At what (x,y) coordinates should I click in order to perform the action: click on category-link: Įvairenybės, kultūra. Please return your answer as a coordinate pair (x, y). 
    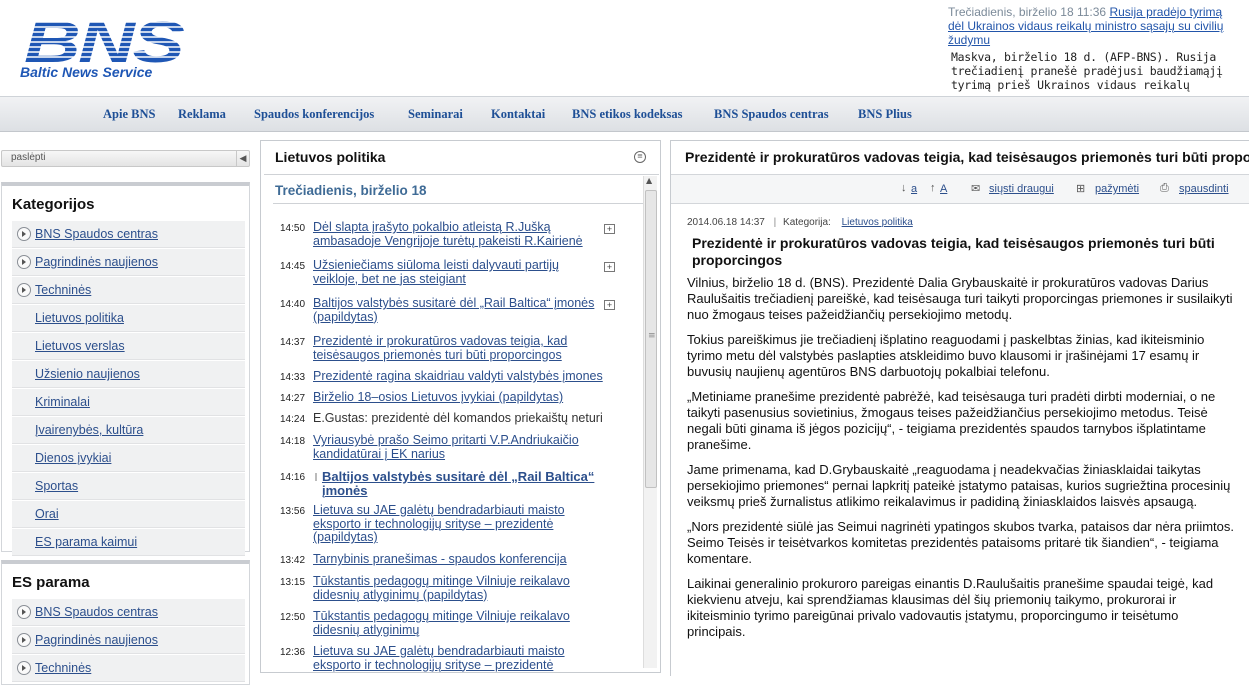
    Looking at the image, I should click on (89, 430).